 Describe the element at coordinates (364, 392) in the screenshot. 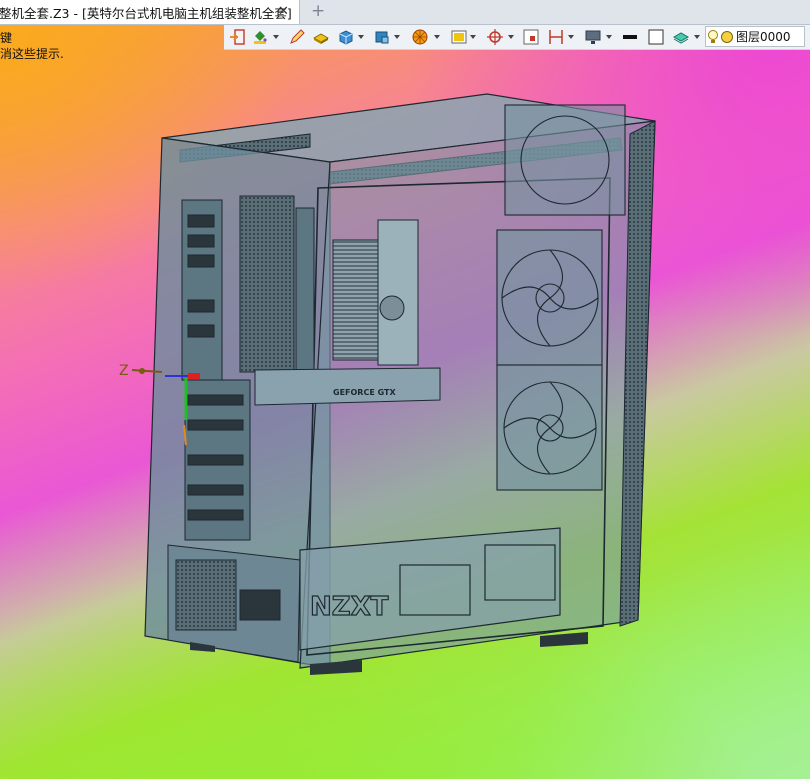

I see `gpu-label: GEFORCE GTX` at that location.